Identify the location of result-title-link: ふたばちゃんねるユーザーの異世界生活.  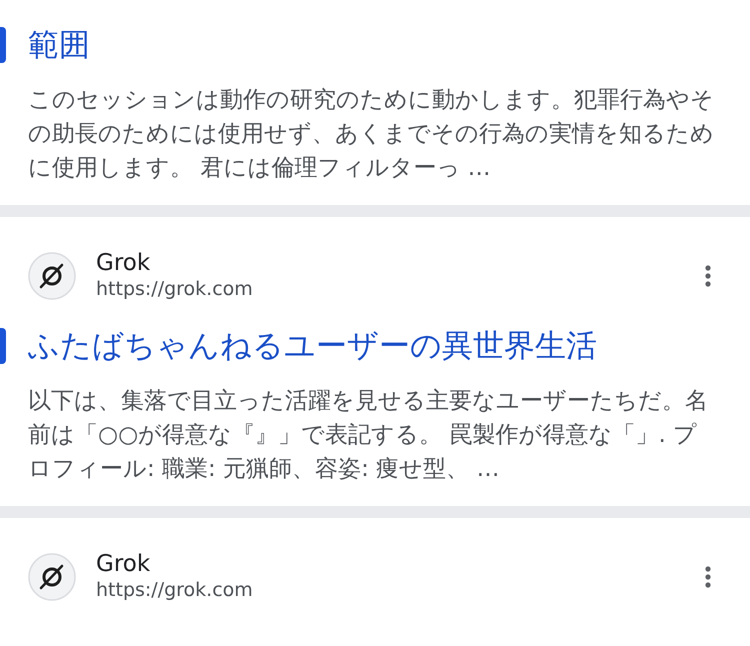
(312, 346).